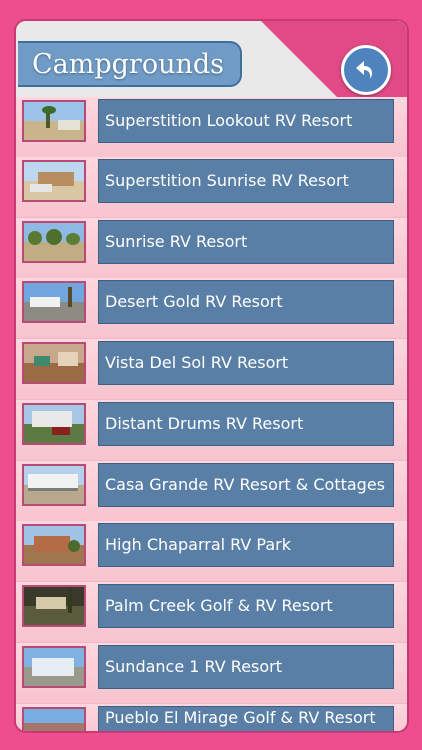 The width and height of the screenshot is (422, 750). I want to click on list-item: Desert Gold RV Resort, so click(211, 308).